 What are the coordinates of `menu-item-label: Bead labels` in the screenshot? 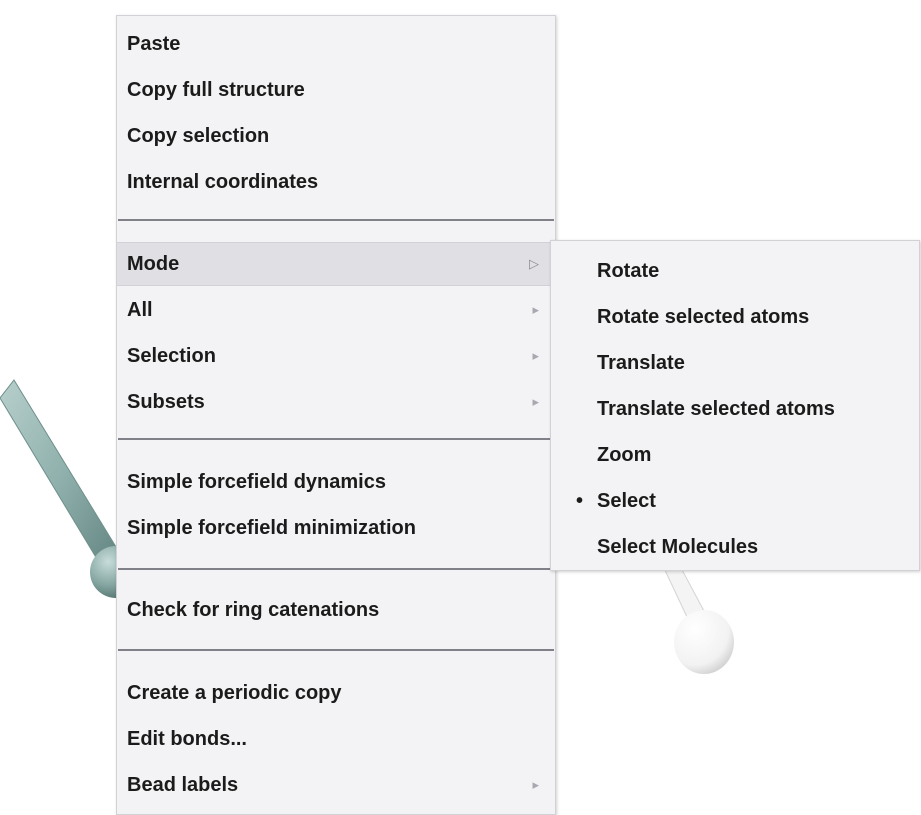 It's located at (183, 785).